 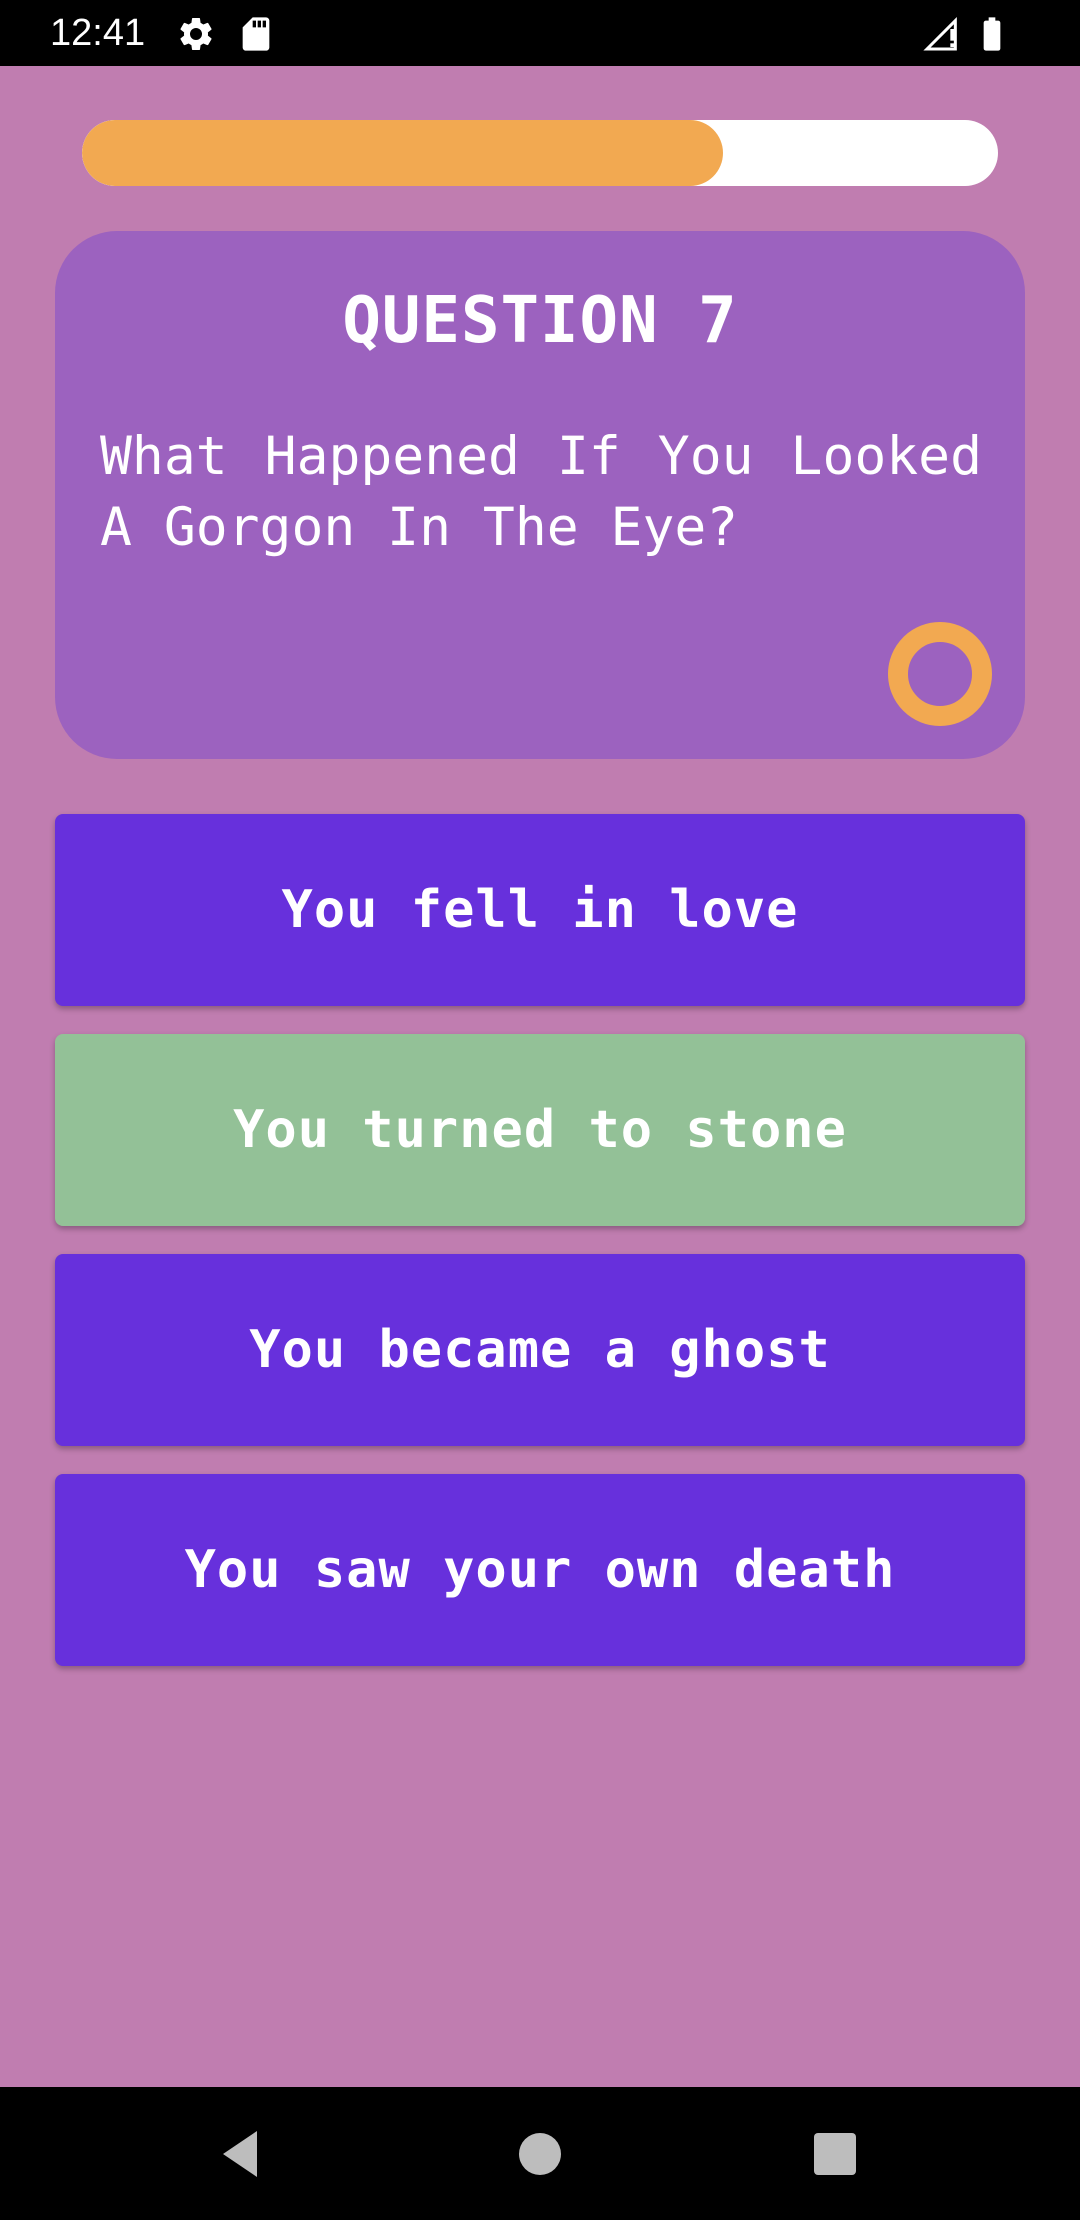 I want to click on timer-ring-icon, so click(x=940, y=674).